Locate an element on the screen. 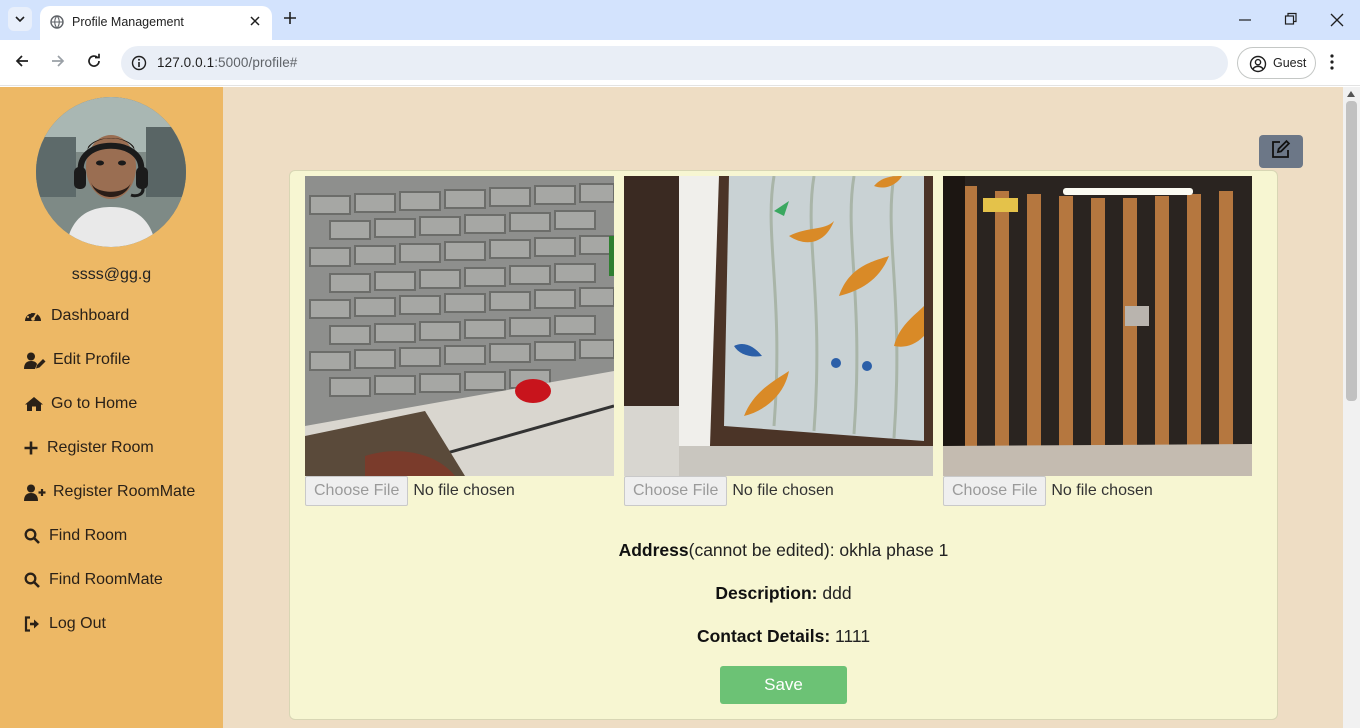  nav-label: Edit Profile is located at coordinates (92, 359).